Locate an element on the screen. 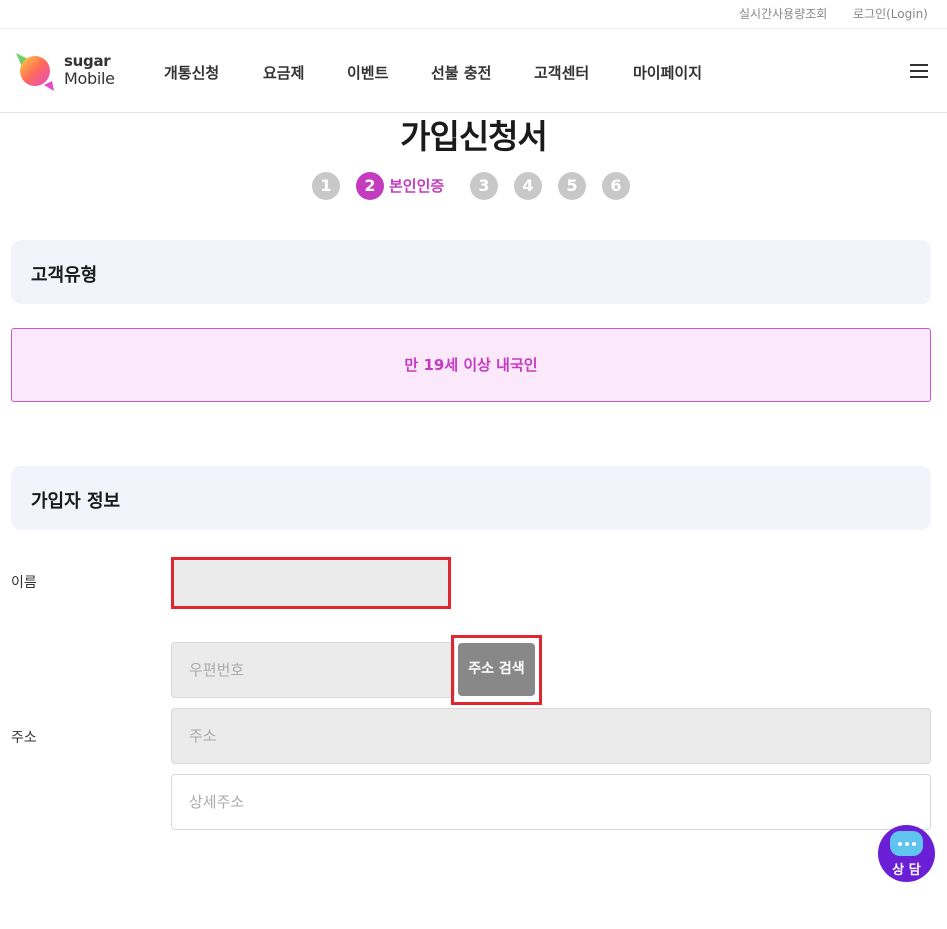 This screenshot has height=929, width=947. nav-item-customer-center: 고객센터 is located at coordinates (561, 72).